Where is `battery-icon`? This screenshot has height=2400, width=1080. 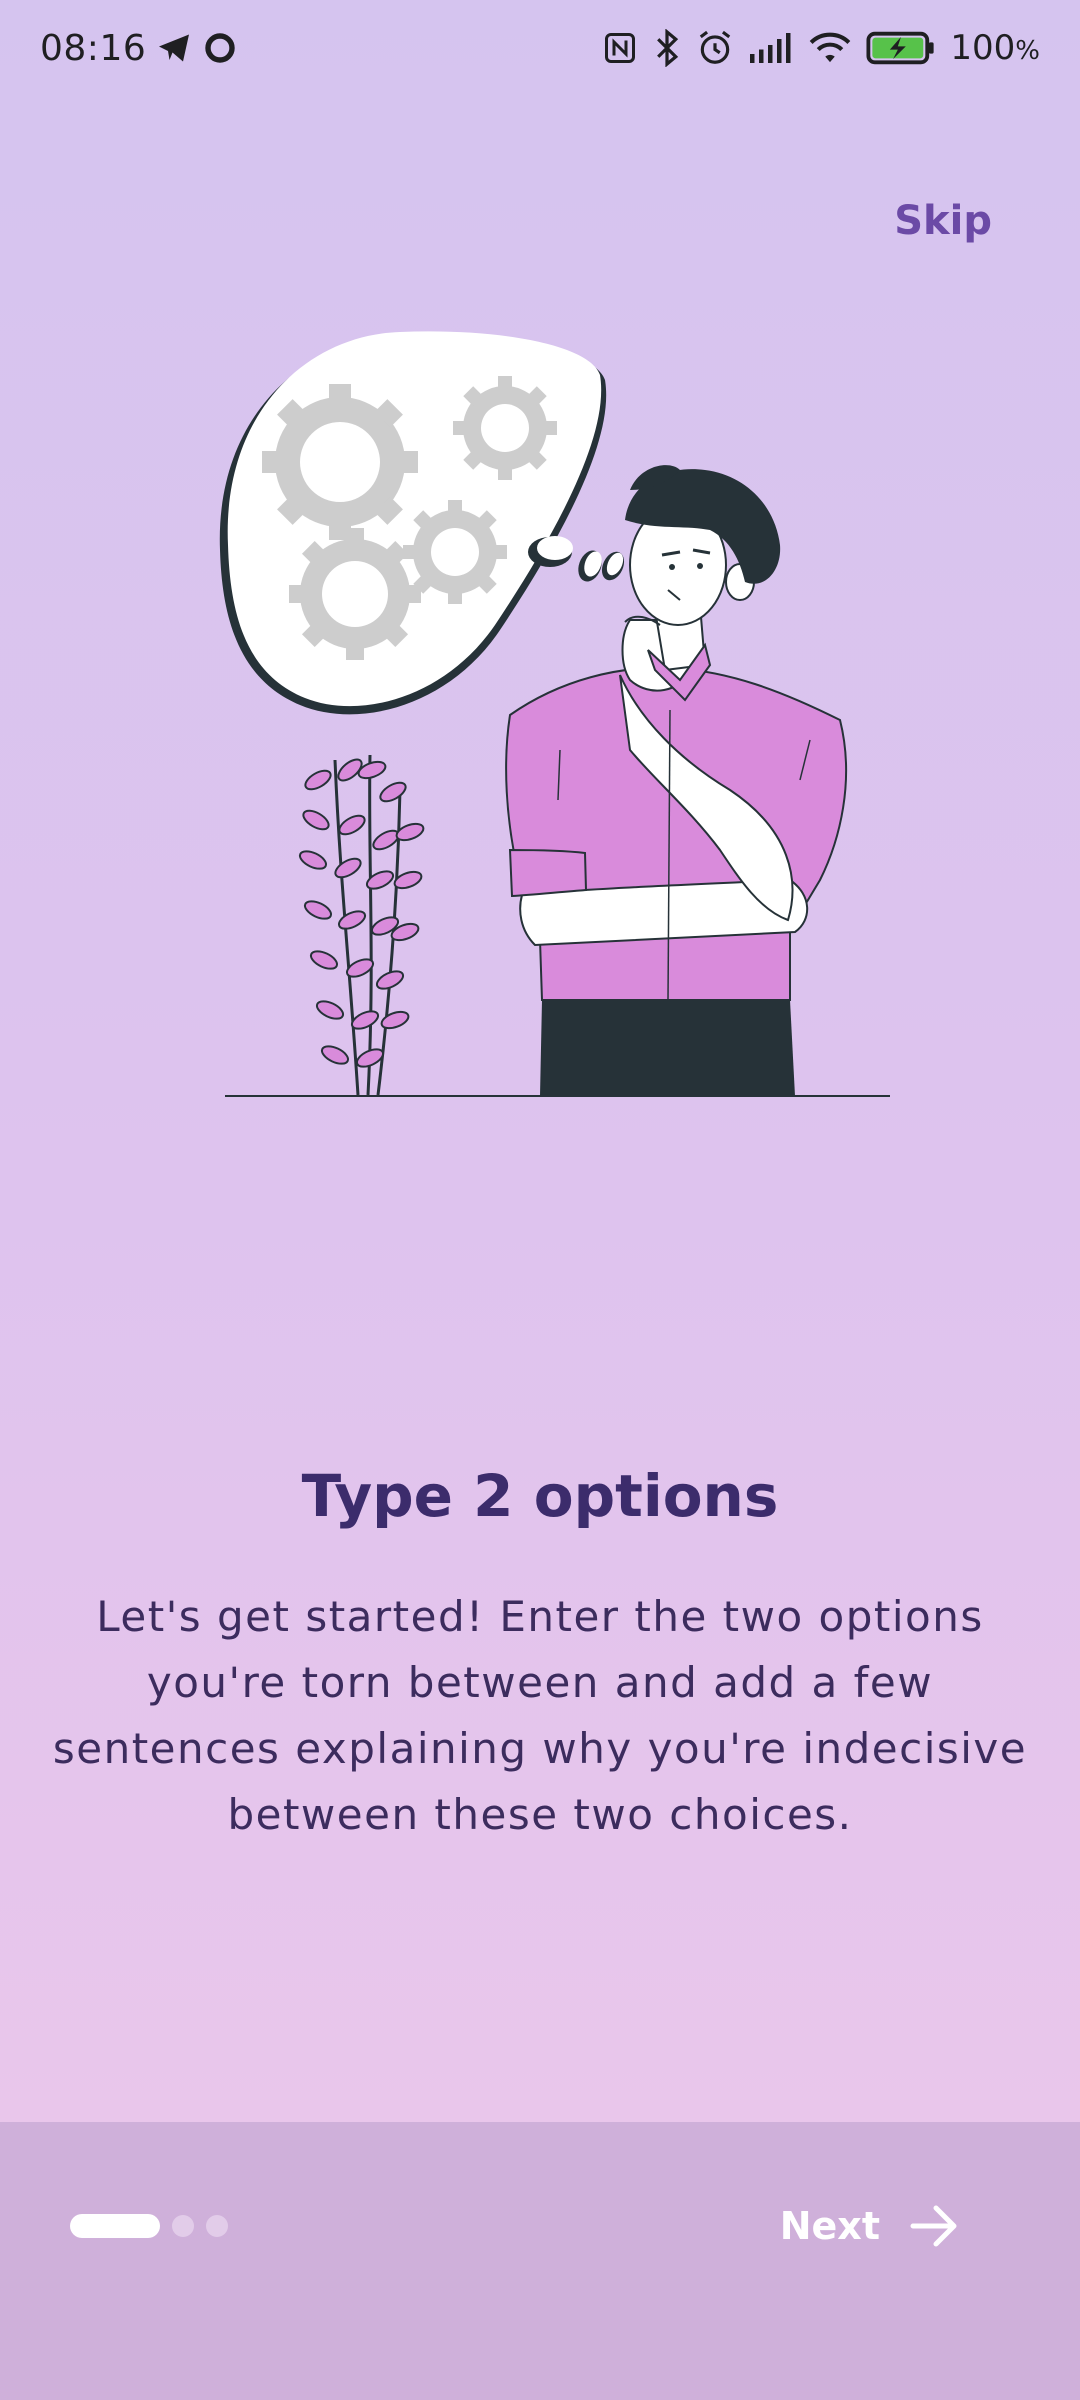 battery-icon is located at coordinates (901, 48).